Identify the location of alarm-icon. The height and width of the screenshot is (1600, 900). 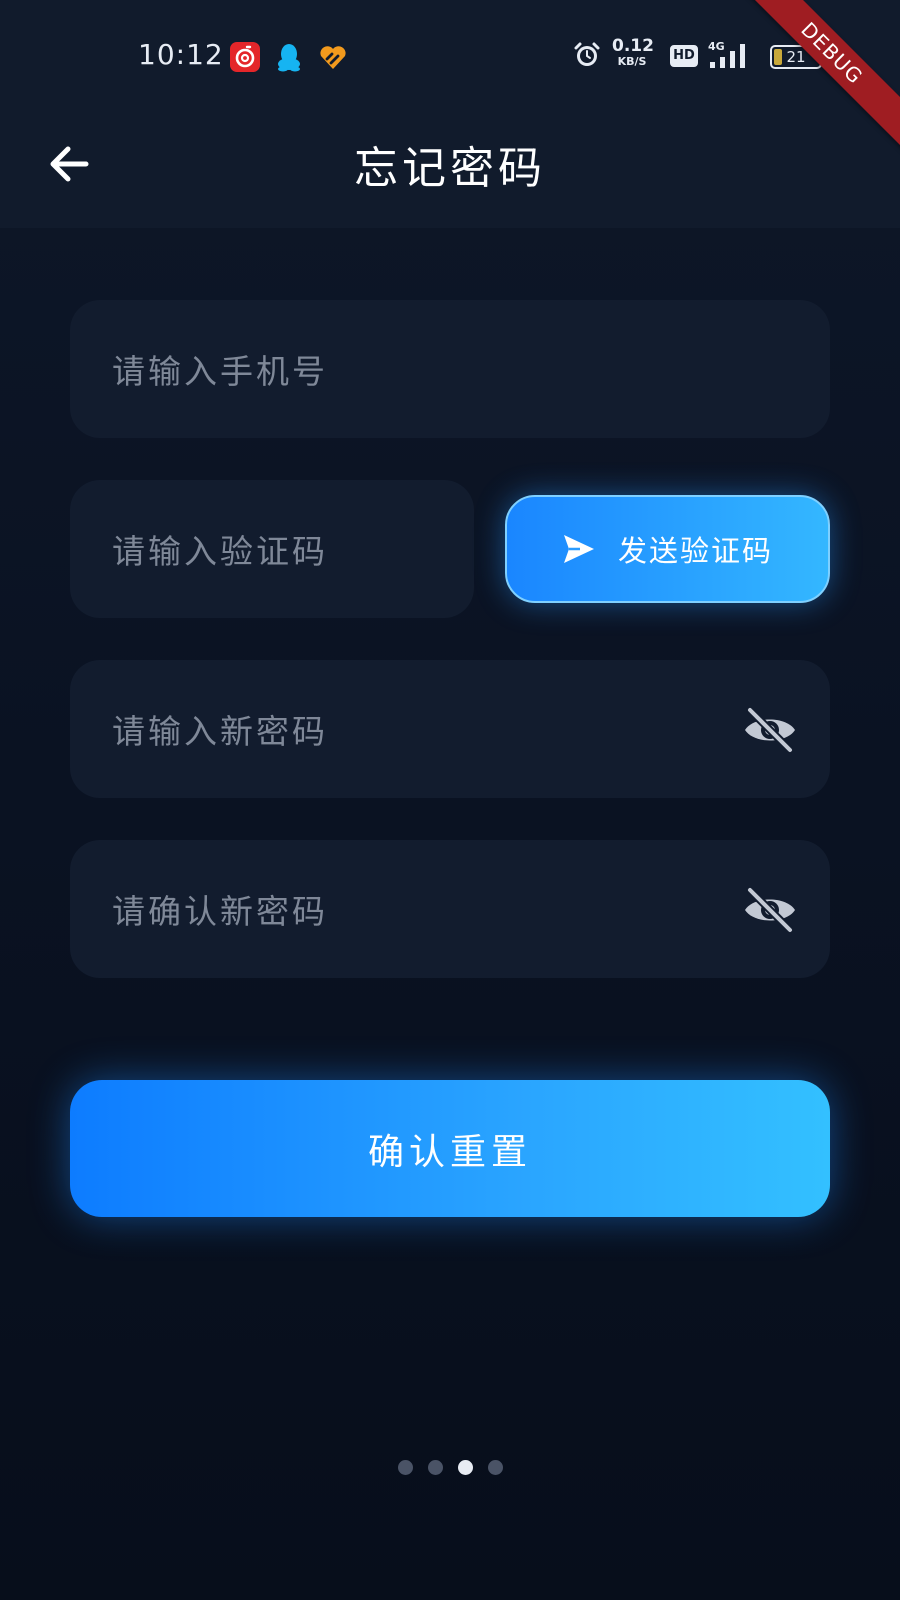
(587, 54).